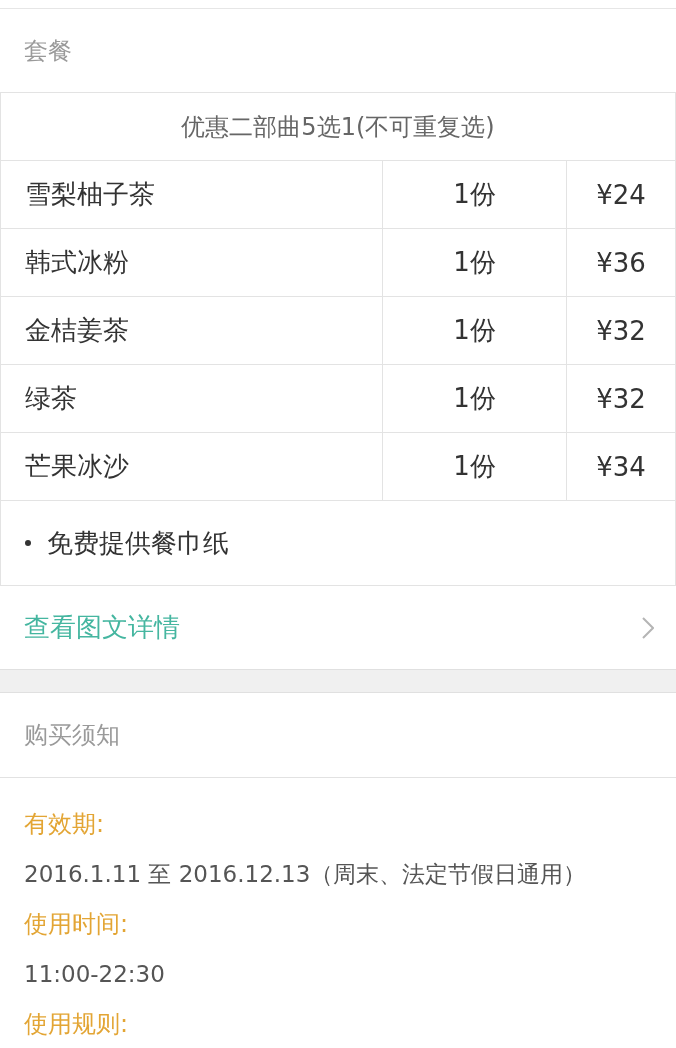 This screenshot has width=676, height=1048. Describe the element at coordinates (191, 330) in the screenshot. I see `item-name: 金桔姜茶` at that location.